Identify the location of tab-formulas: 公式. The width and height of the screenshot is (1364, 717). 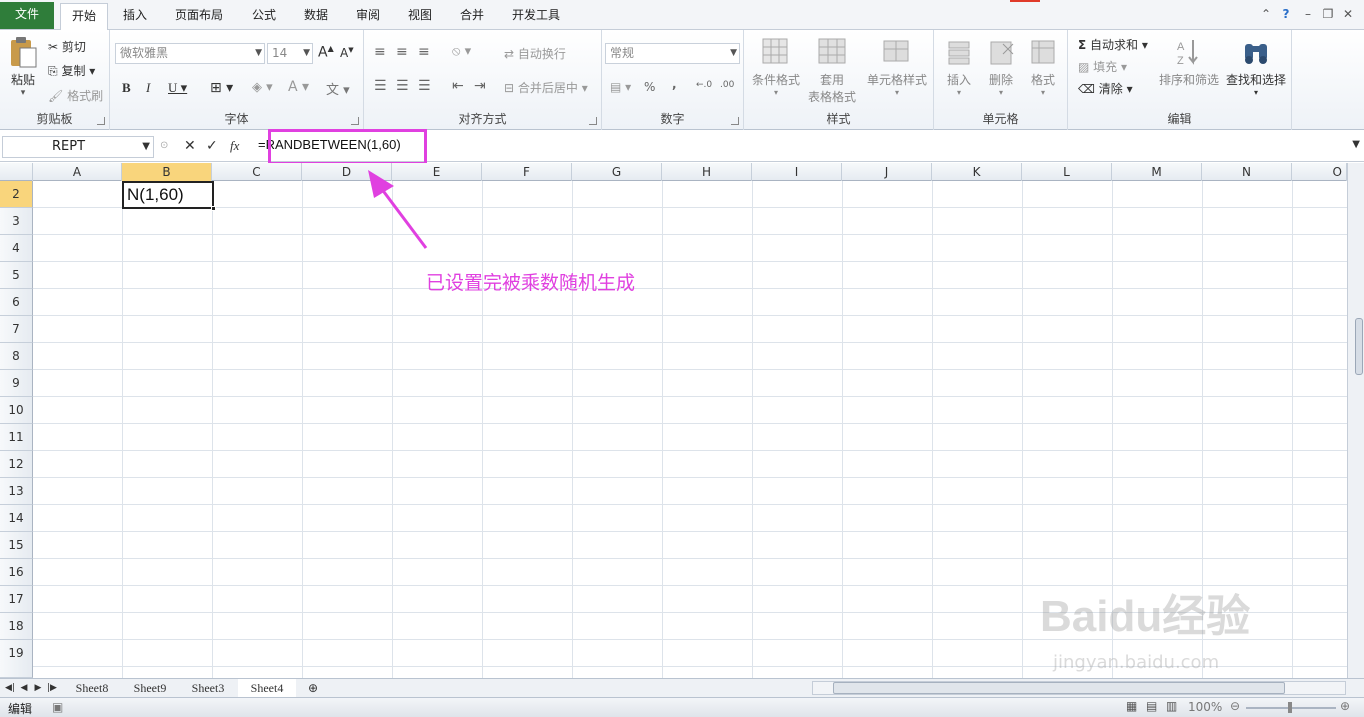
(264, 16).